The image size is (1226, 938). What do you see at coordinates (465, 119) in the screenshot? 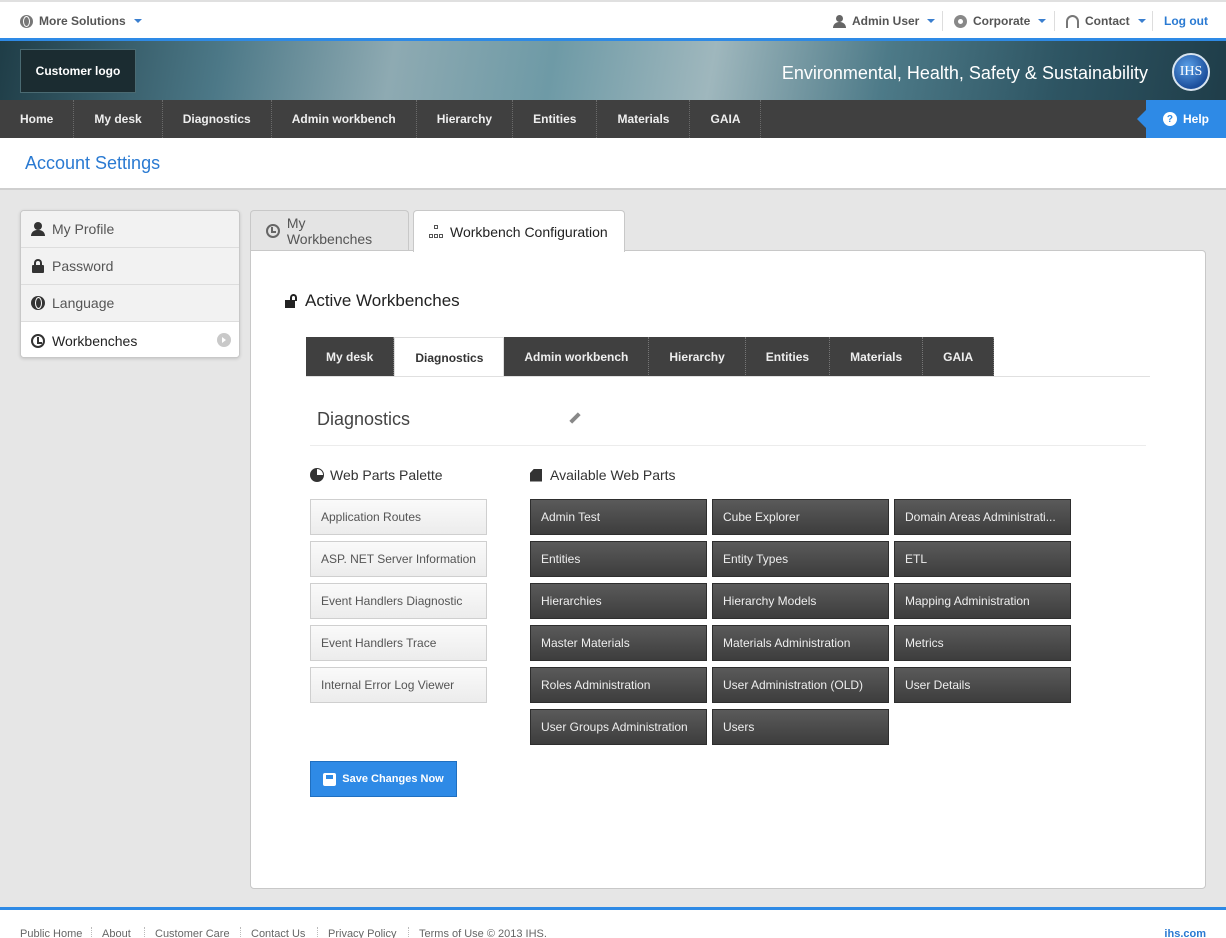
I see `nav-hierarchy: Hierarchy` at bounding box center [465, 119].